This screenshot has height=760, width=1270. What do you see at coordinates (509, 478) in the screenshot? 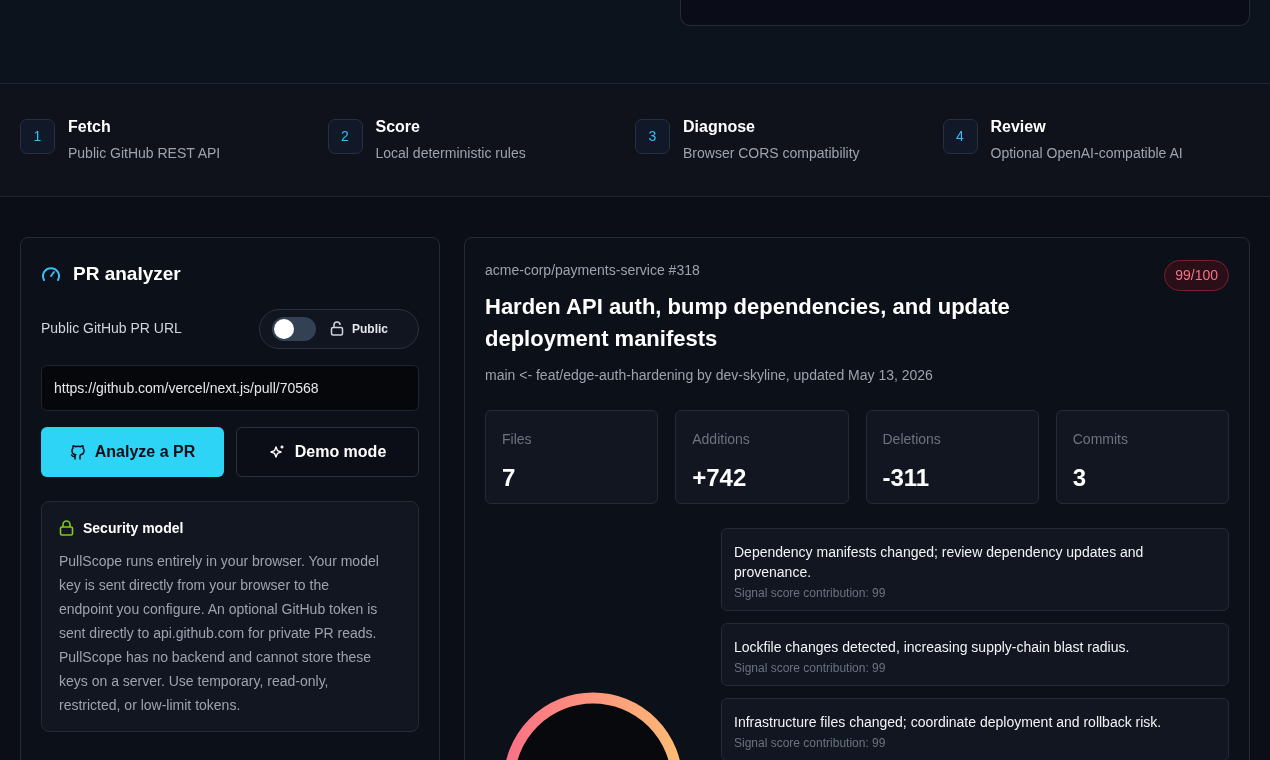
I see `stat-value: 7` at bounding box center [509, 478].